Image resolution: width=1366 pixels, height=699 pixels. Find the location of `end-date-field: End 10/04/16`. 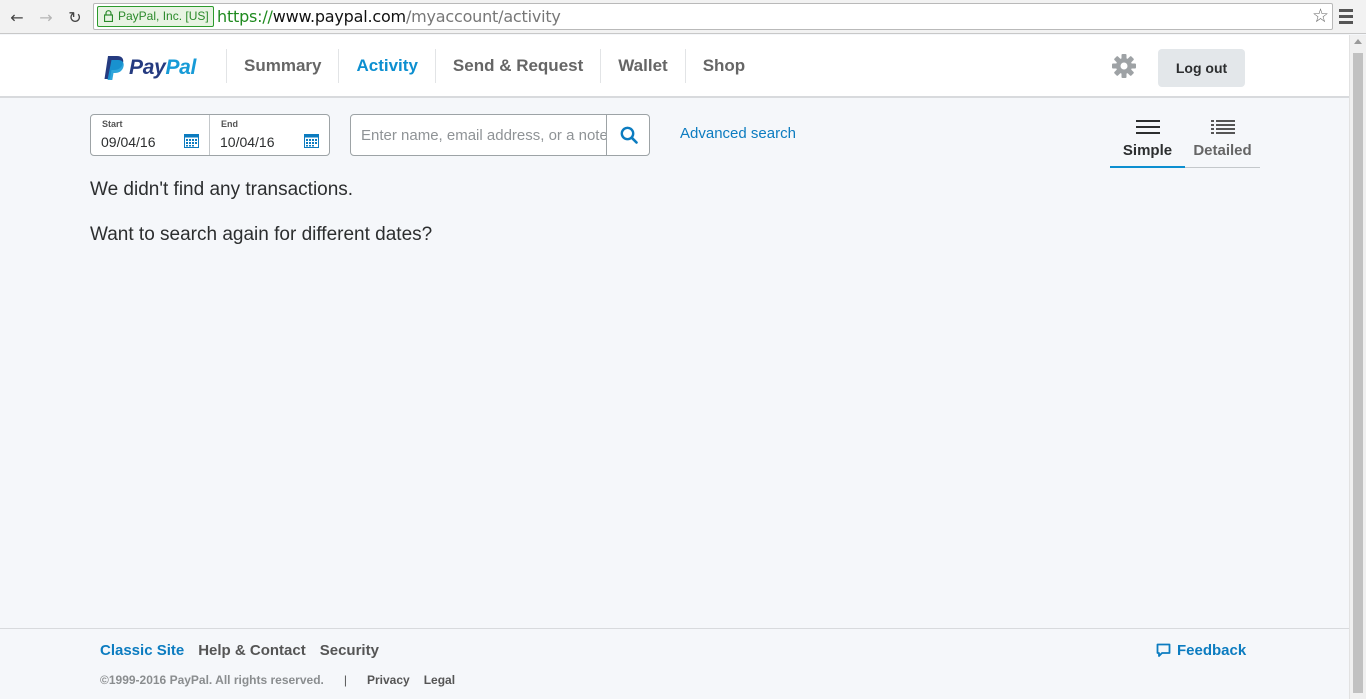

end-date-field: End 10/04/16 is located at coordinates (269, 135).